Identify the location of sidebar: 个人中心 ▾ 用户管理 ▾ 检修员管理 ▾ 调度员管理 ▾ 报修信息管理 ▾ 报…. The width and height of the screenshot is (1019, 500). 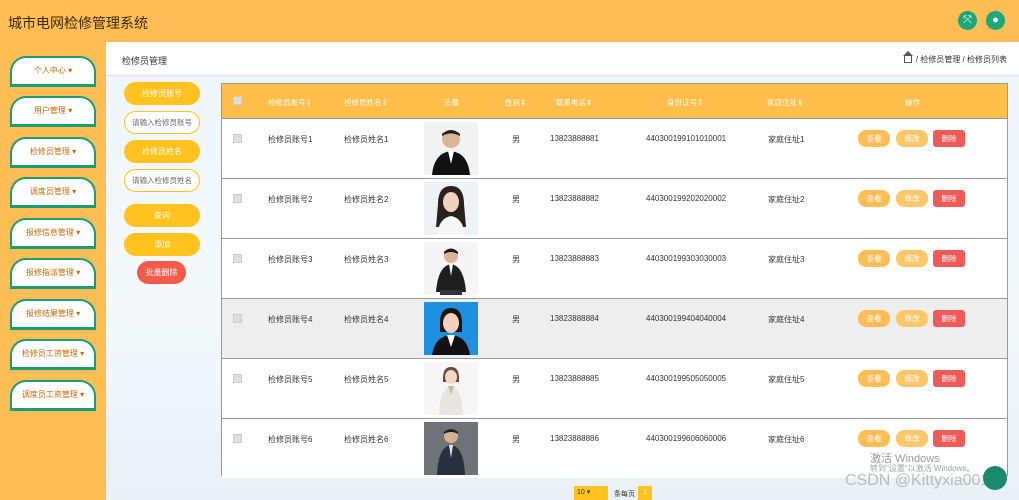
(53, 271).